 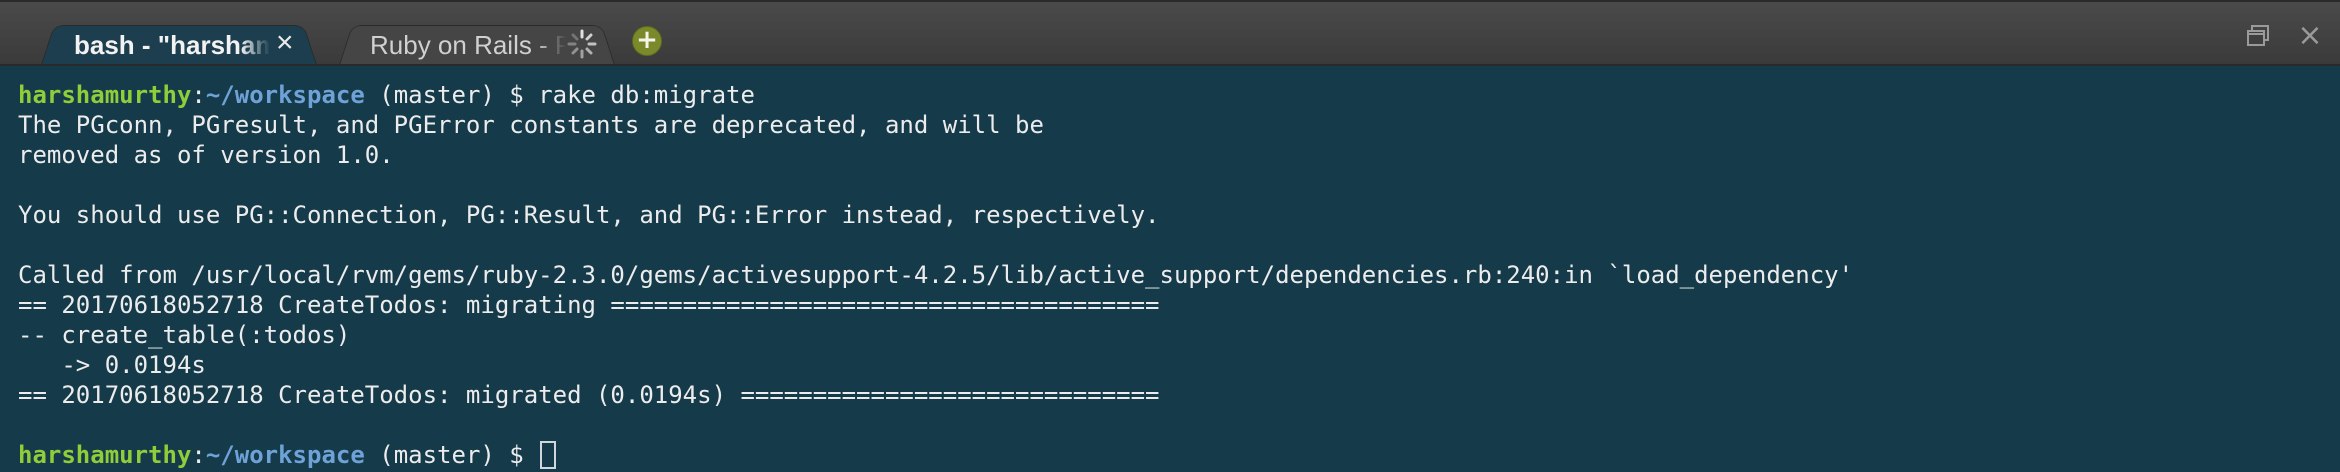 I want to click on plus-icon: +, so click(x=647, y=40).